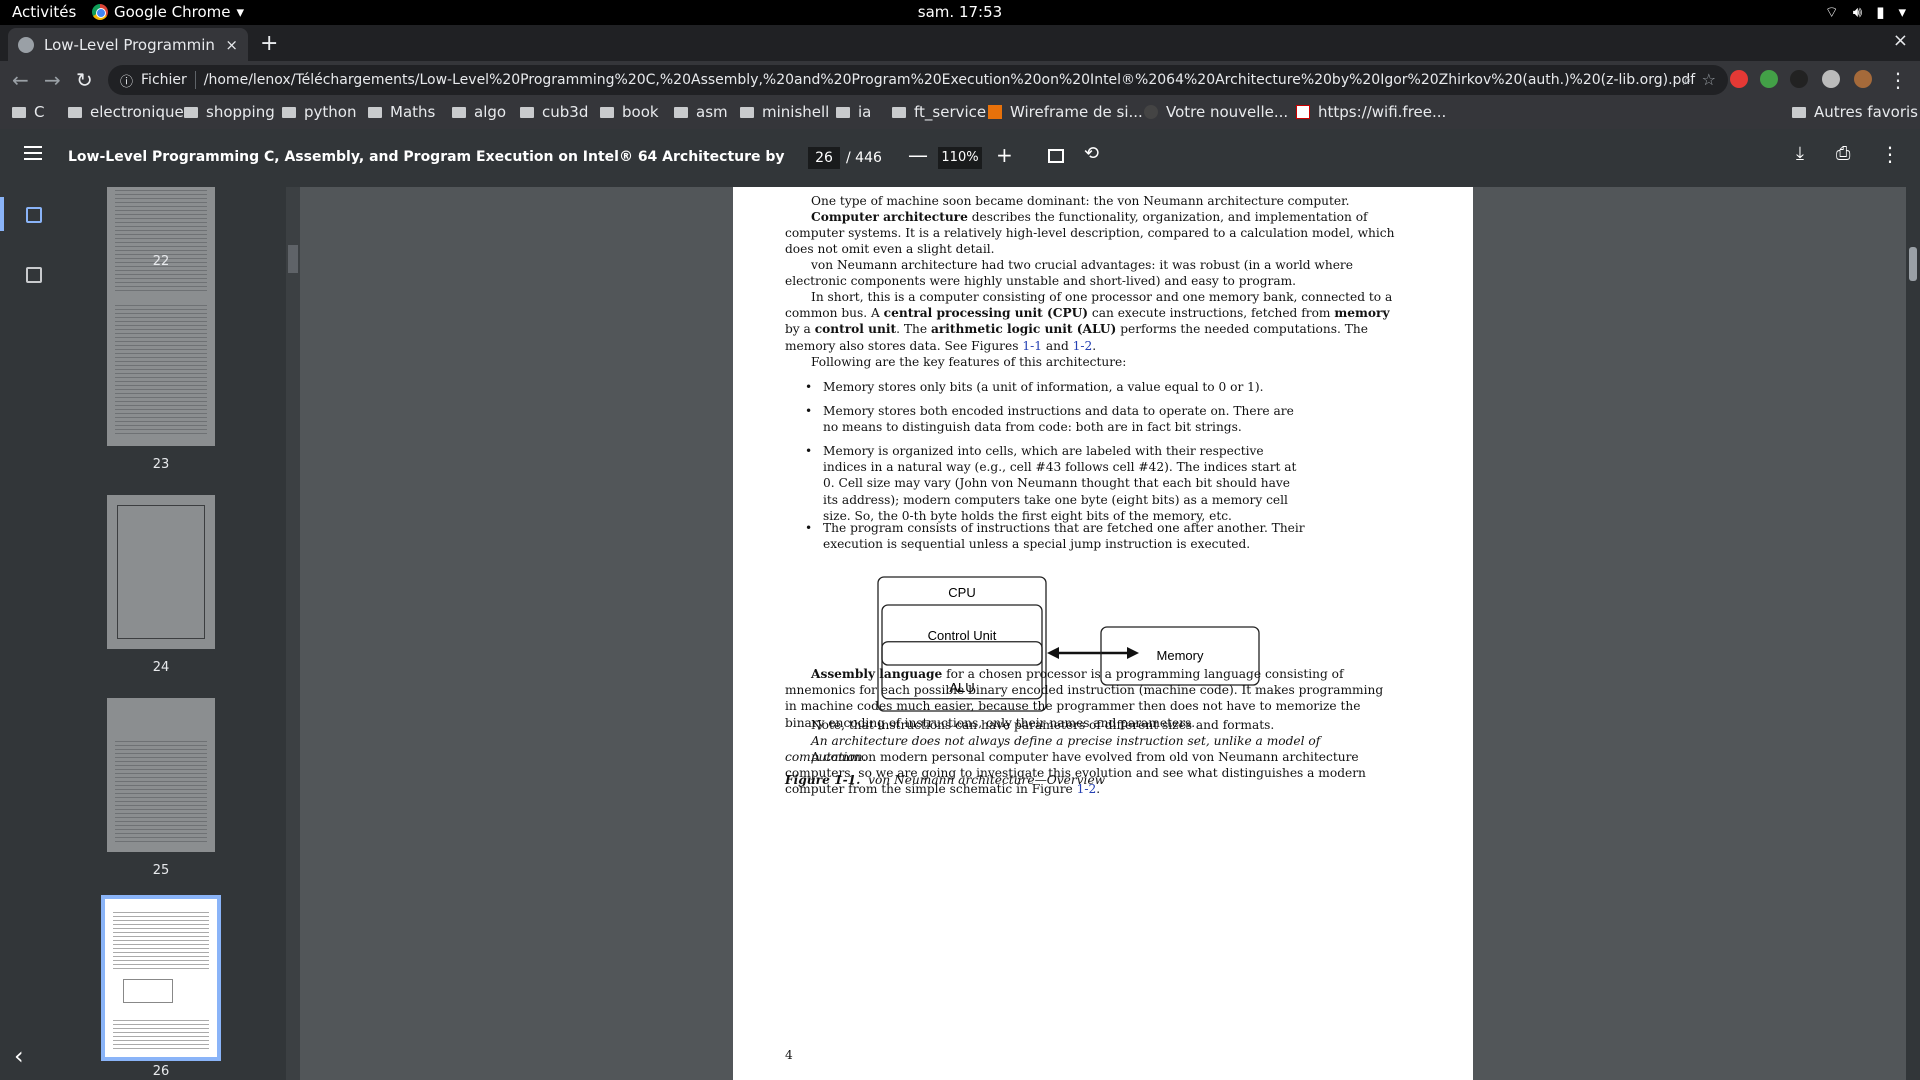 The height and width of the screenshot is (1080, 1920). I want to click on bookmark-folder: cub3d, so click(554, 112).